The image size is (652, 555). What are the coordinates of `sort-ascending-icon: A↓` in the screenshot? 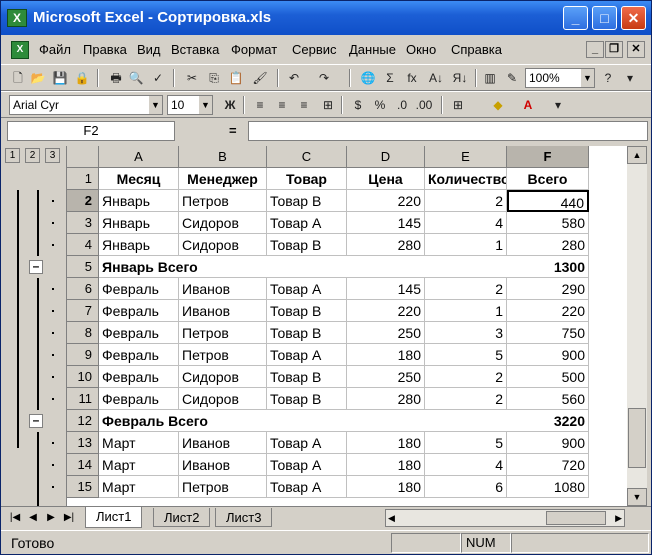 It's located at (436, 78).